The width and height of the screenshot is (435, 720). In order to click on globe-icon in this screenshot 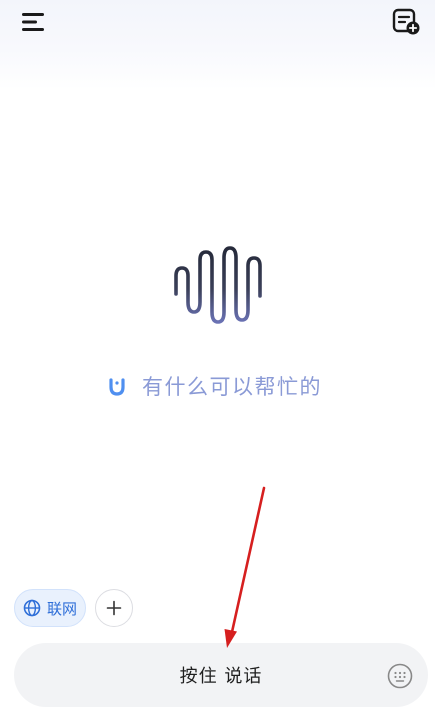, I will do `click(32, 608)`.